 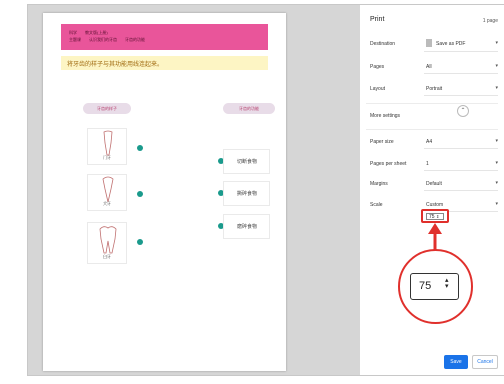 What do you see at coordinates (107, 39) in the screenshot?
I see `header-line-2: 主题课 认识我们的牙齿 牙齿的功能` at bounding box center [107, 39].